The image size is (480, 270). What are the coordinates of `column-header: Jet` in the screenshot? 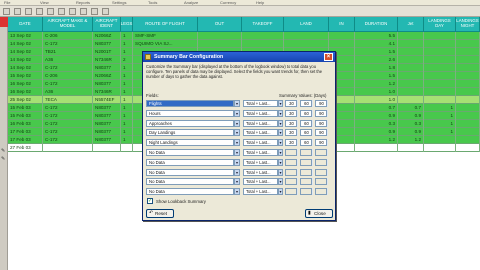 It's located at (411, 24).